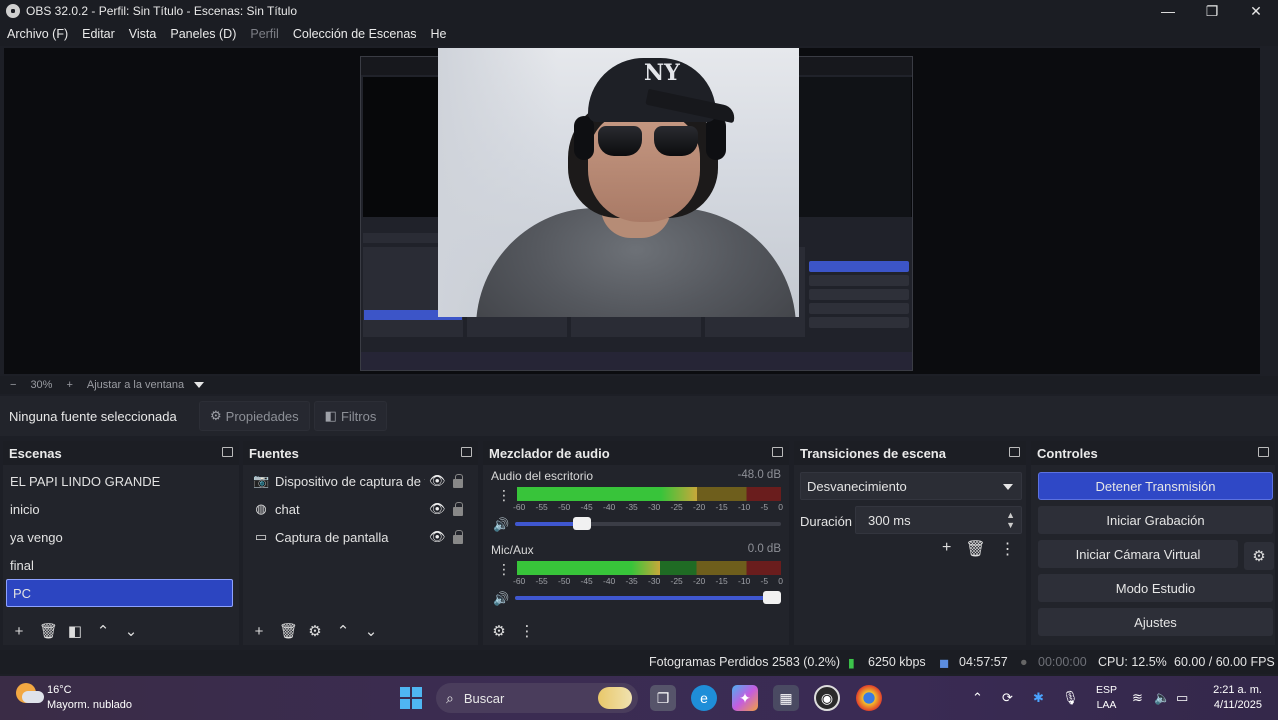 This screenshot has height=720, width=1278. Describe the element at coordinates (119, 593) in the screenshot. I see `scene-item-selected: PC` at that location.